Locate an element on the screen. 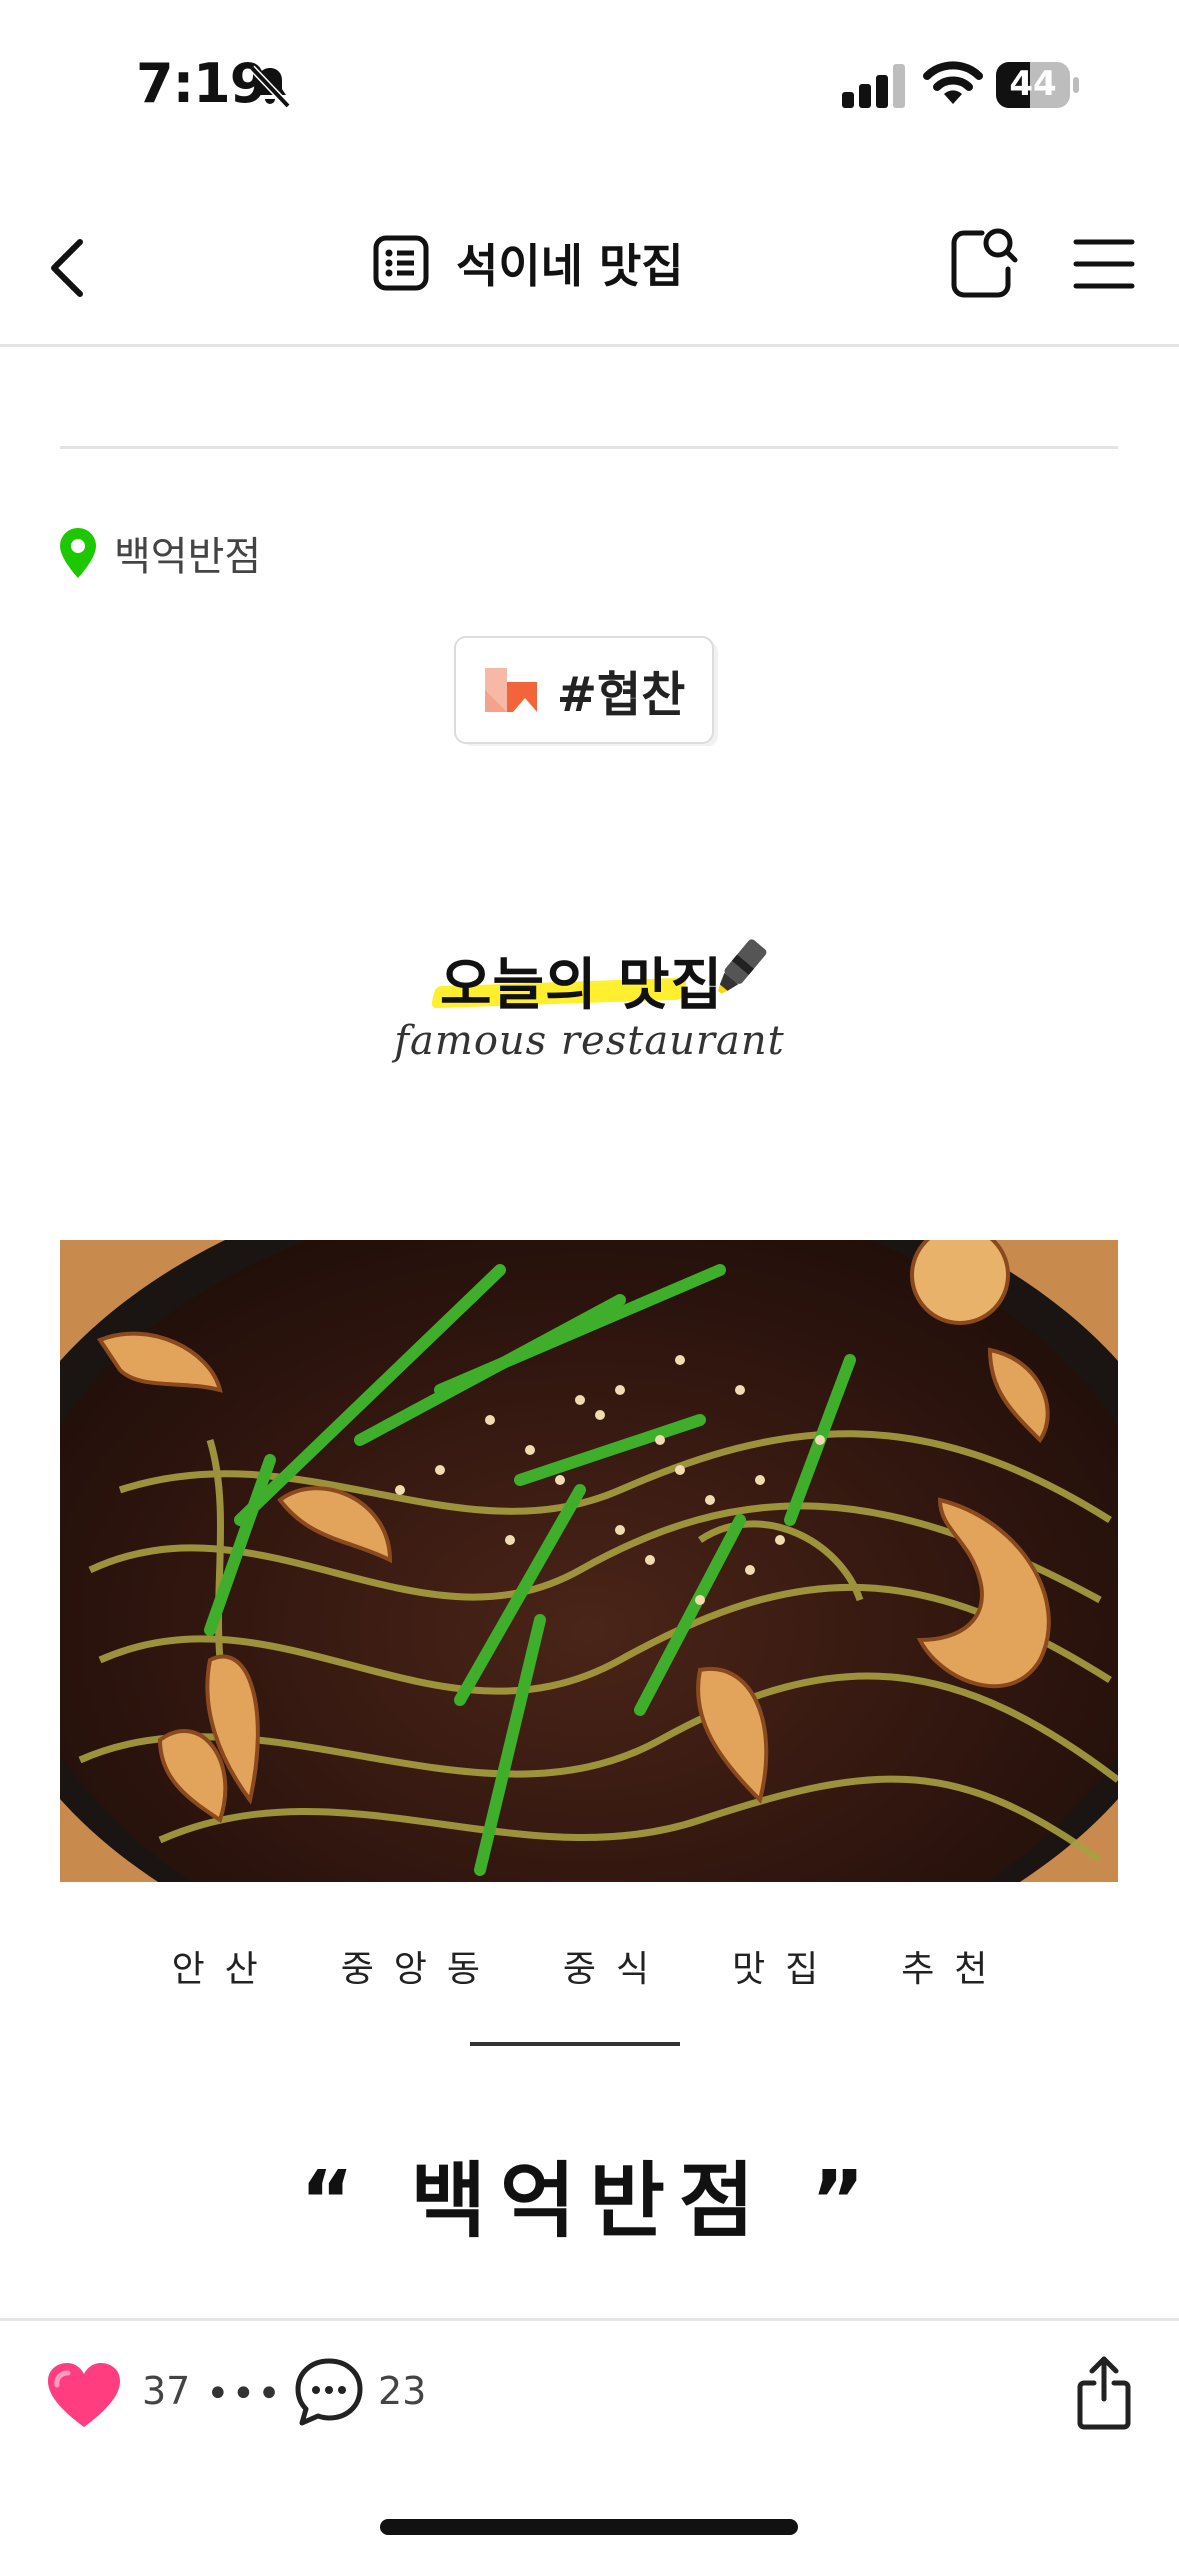 Image resolution: width=1179 pixels, height=2559 pixels. hamburger-icon is located at coordinates (1104, 264).